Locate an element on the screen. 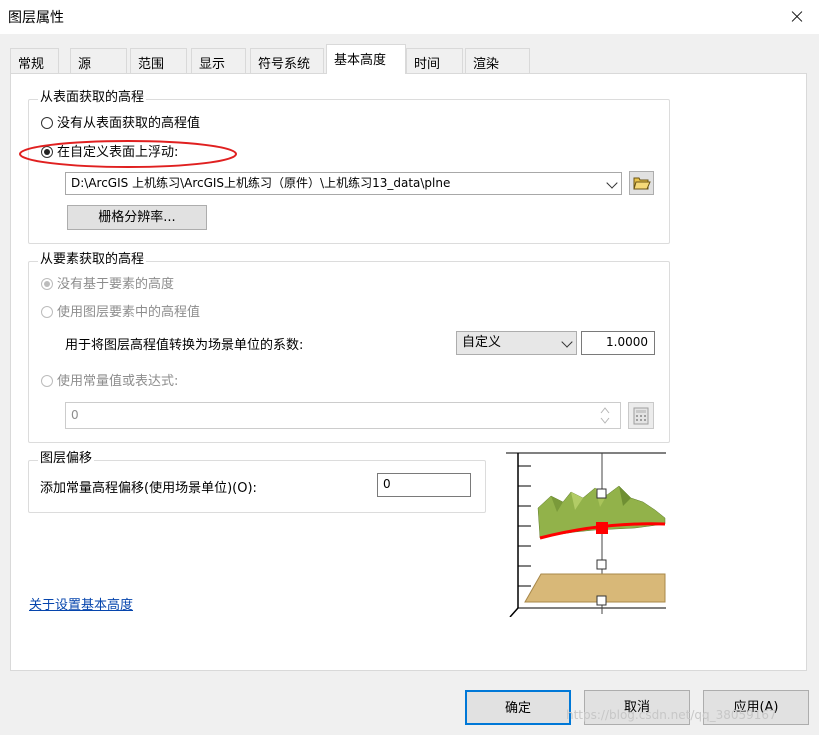  tab-symbology: 符号系统 is located at coordinates (287, 60).